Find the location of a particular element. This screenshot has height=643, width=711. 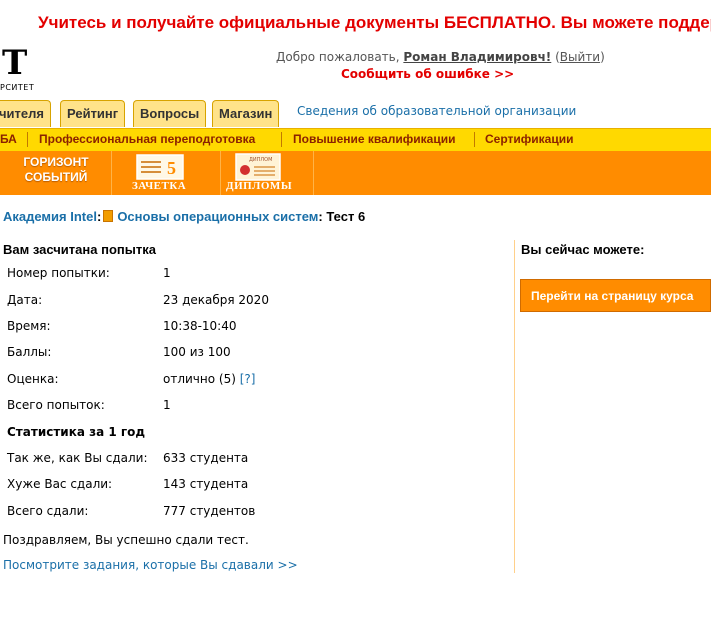

horizon-events-logo: ГОРИЗОНТ СОБЫТИЙ is located at coordinates (56, 173).